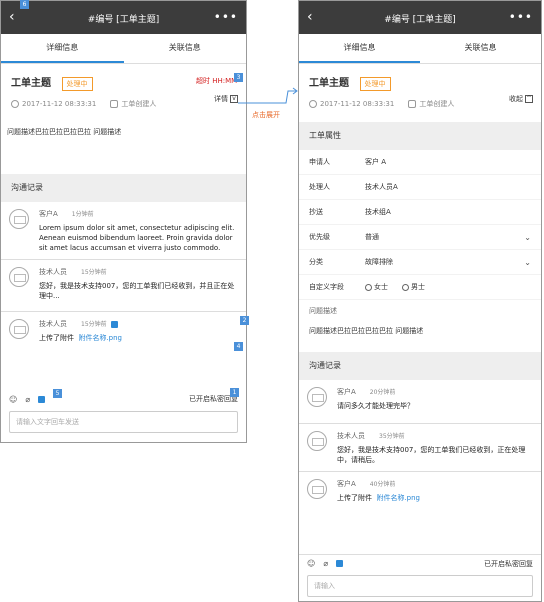 This screenshot has width=544, height=602. I want to click on ticket-subject: 工单主题, so click(31, 83).